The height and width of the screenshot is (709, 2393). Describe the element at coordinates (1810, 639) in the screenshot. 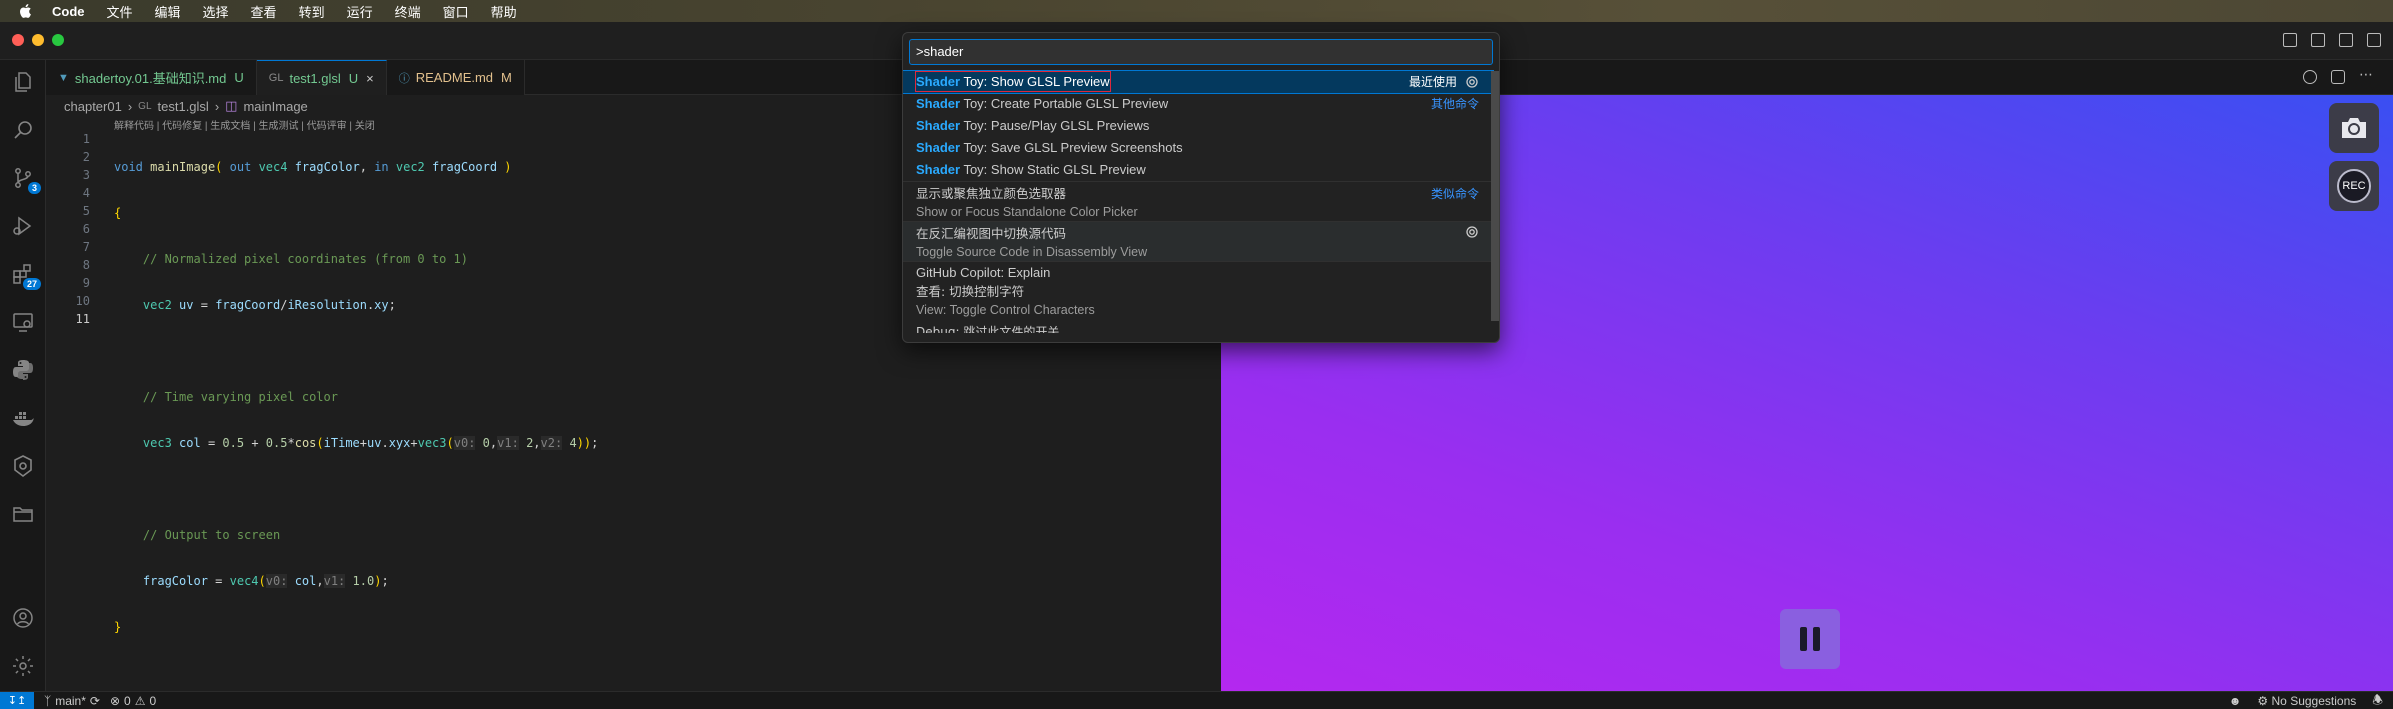

I see `pause-button` at that location.